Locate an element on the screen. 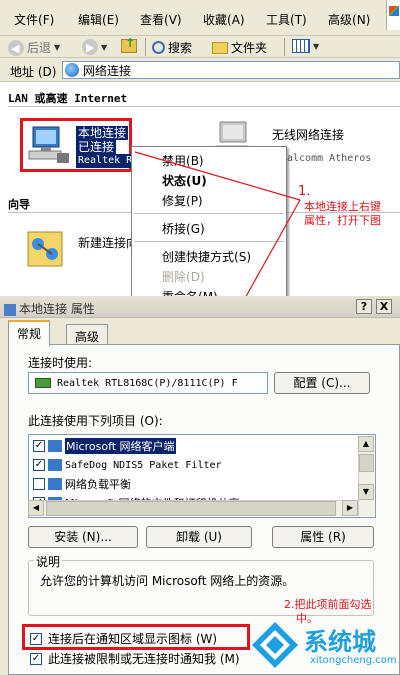 The width and height of the screenshot is (400, 675). local-connection-adapter: Realtek R is located at coordinates (105, 161).